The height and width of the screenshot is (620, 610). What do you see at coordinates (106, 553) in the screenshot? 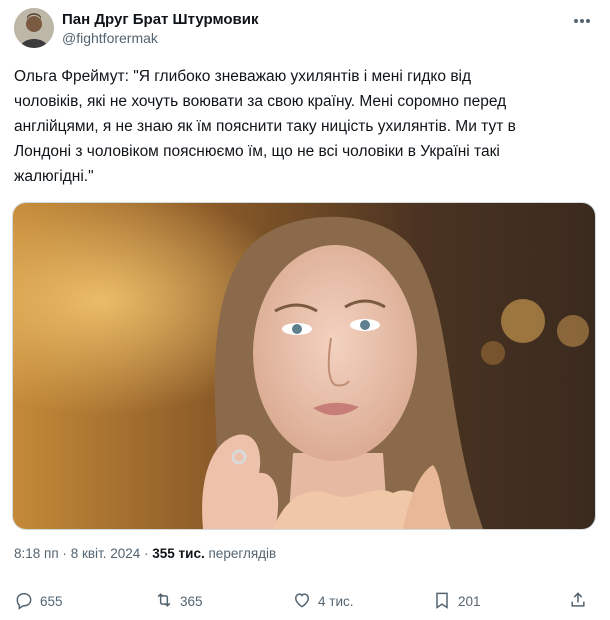
I see `tweet-date: 8 квіт. 2024` at bounding box center [106, 553].